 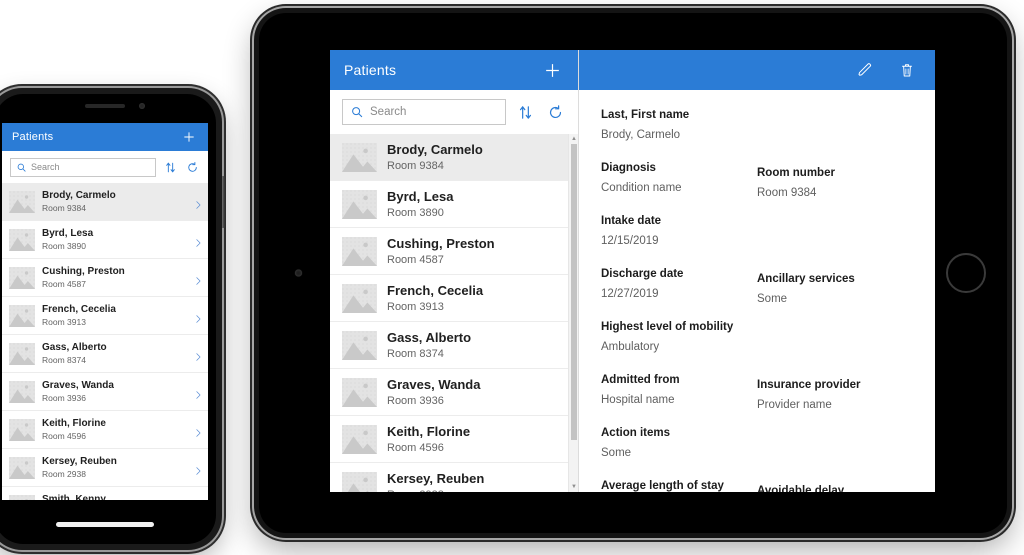 I want to click on patient-room: Room 8374, so click(x=415, y=353).